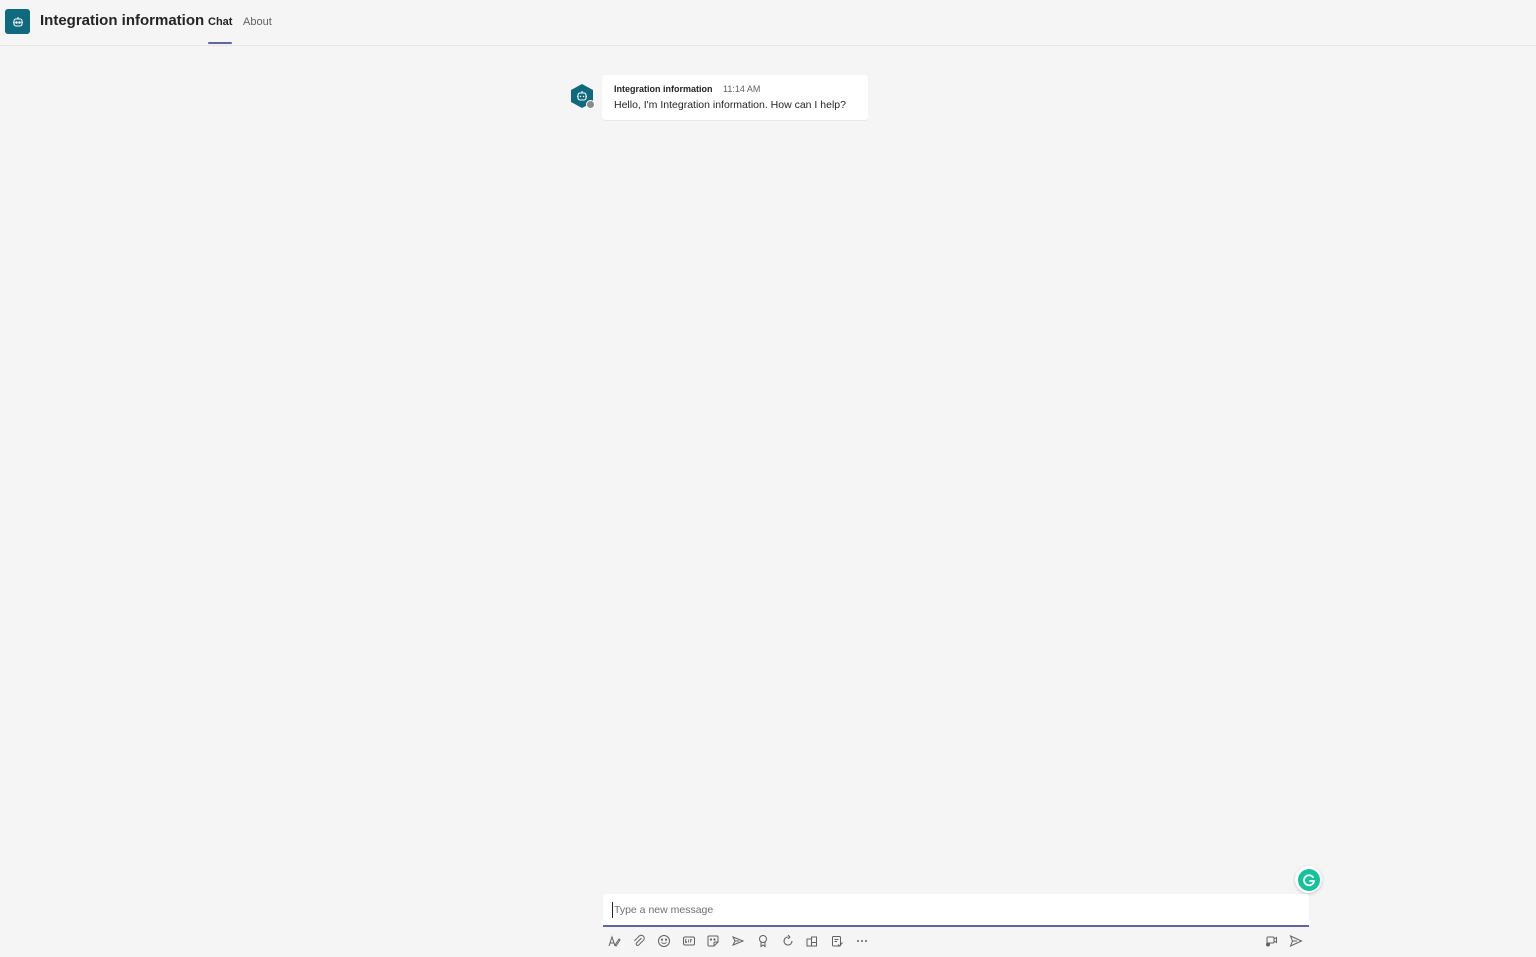 This screenshot has height=957, width=1536. I want to click on praise-icon, so click(763, 941).